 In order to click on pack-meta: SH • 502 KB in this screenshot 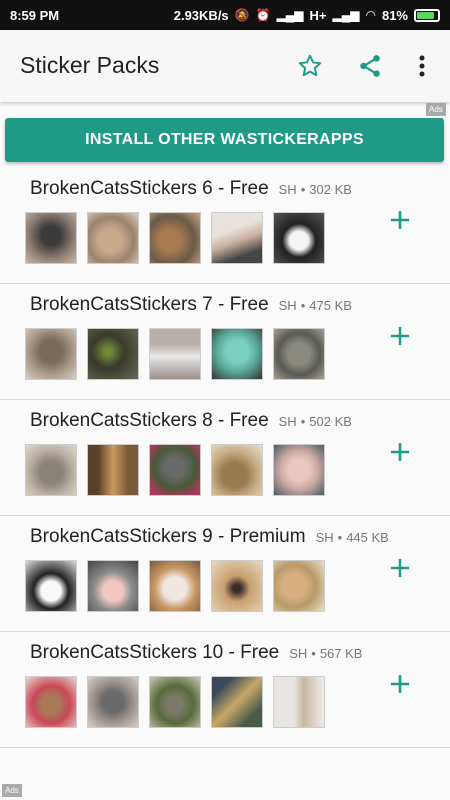, I will do `click(315, 421)`.